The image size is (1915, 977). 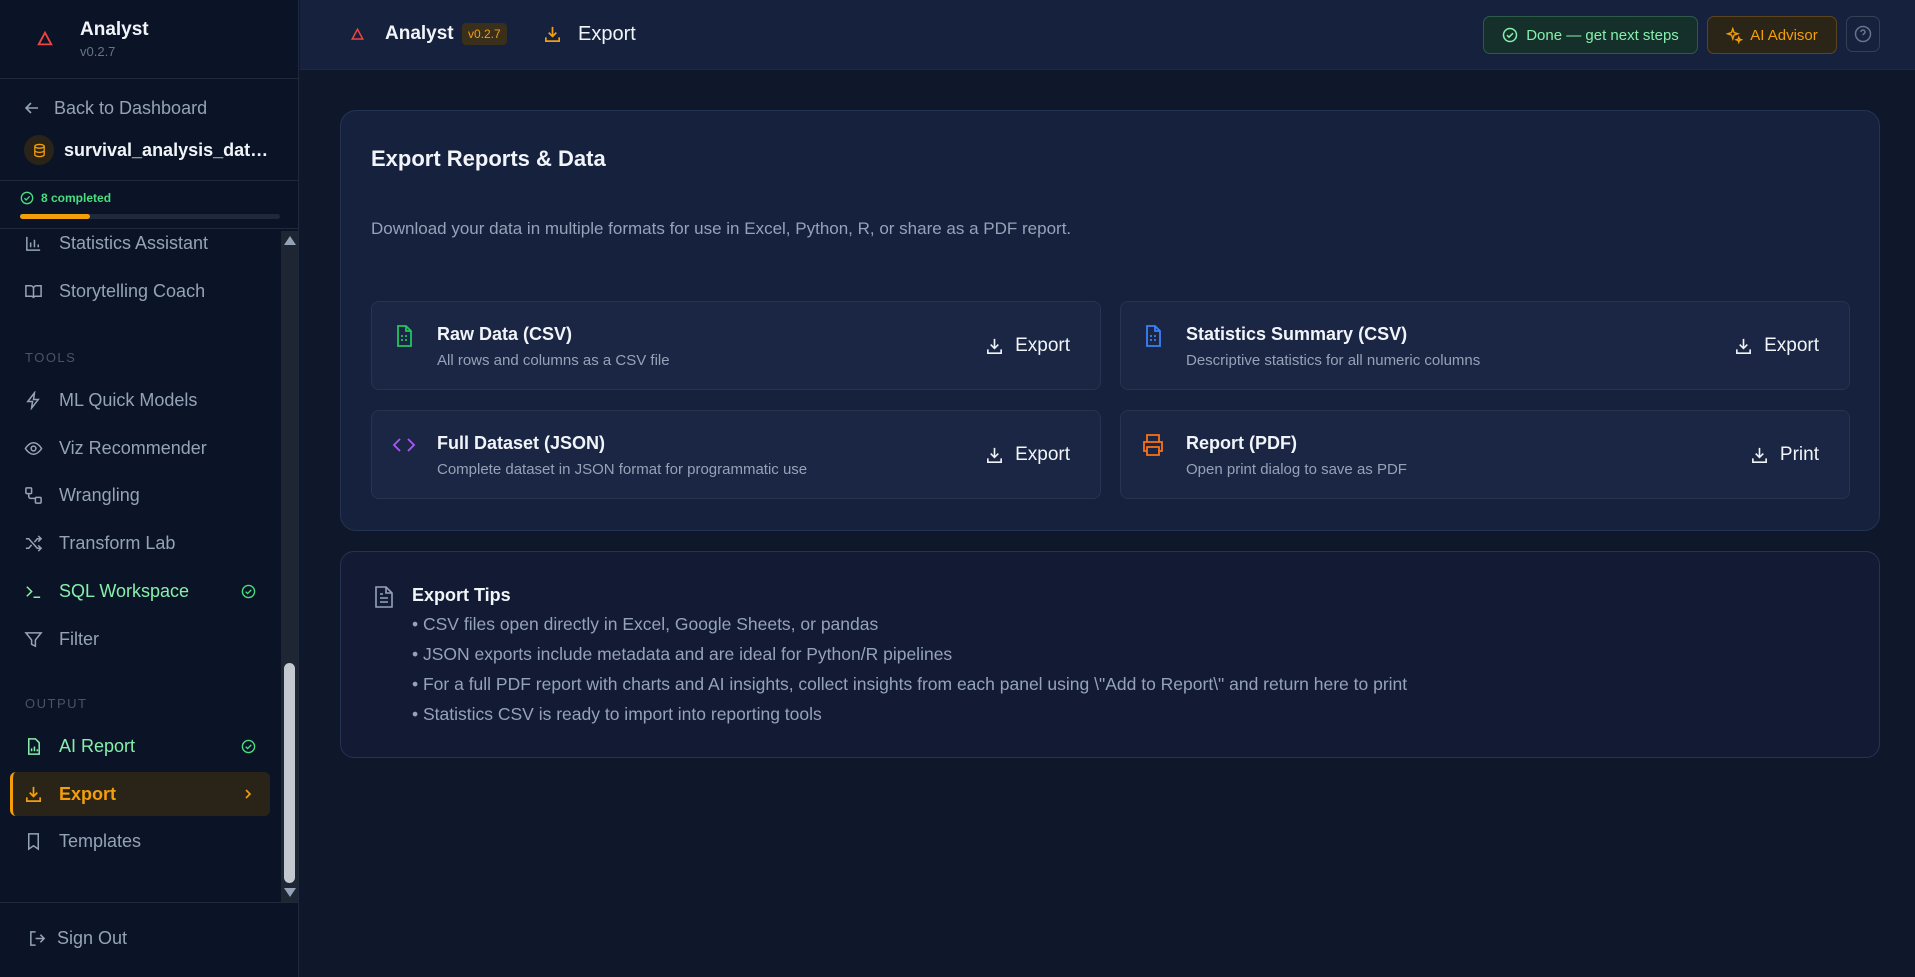 I want to click on dataset-name: survival_analysis_dataset.csv, so click(x=169, y=149).